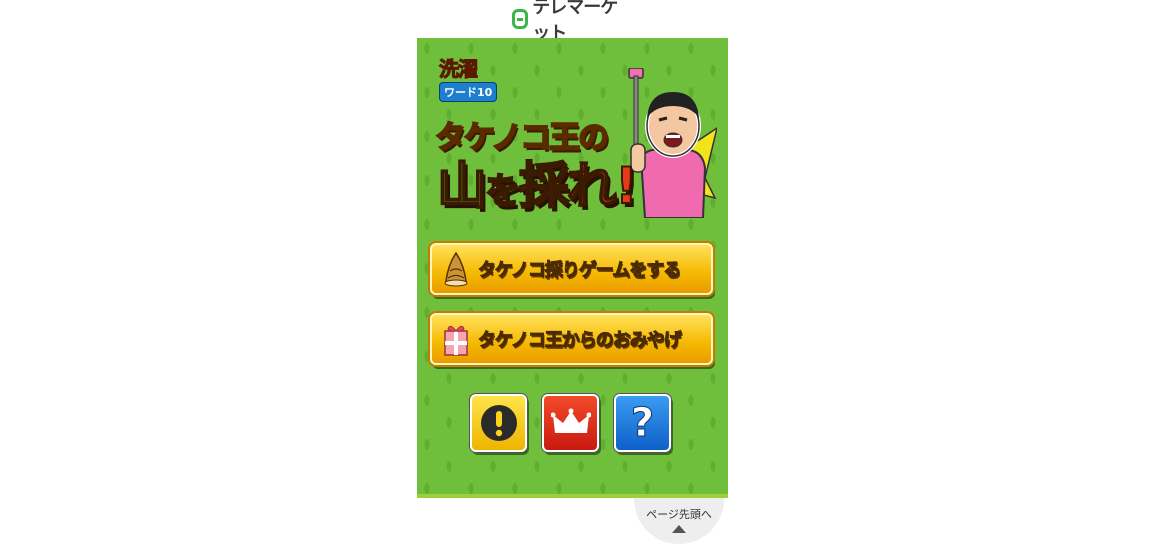  Describe the element at coordinates (573, 22) in the screenshot. I see `nittele-market-logo: テレマーケット` at that location.